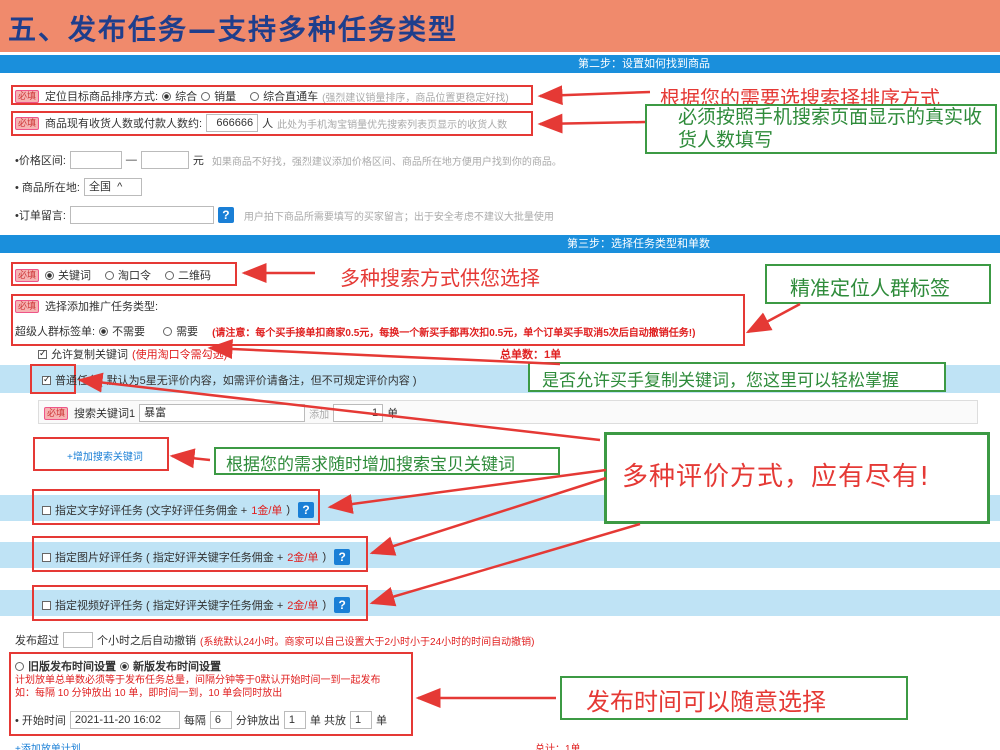 The width and height of the screenshot is (1000, 750). I want to click on time-new-label: 新版发布时间设置, so click(177, 667).